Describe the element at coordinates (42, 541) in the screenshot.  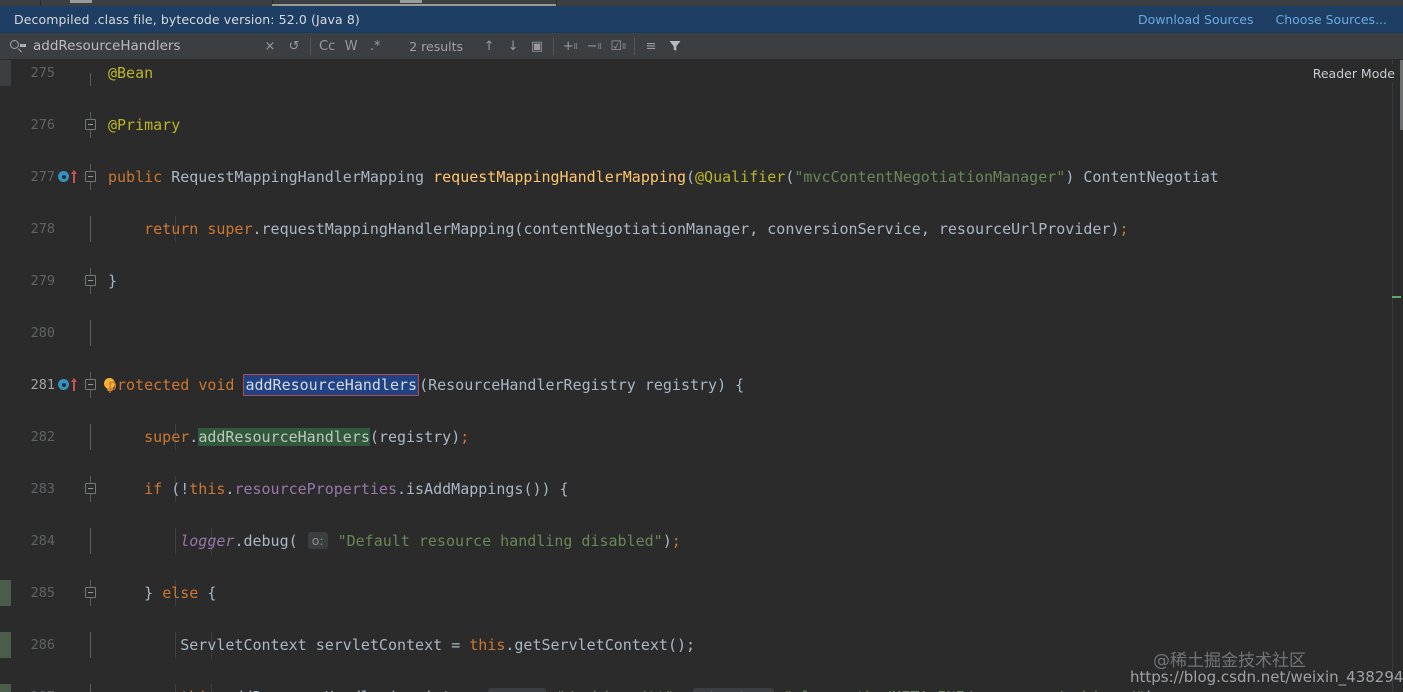
I see `line-number: 284` at that location.